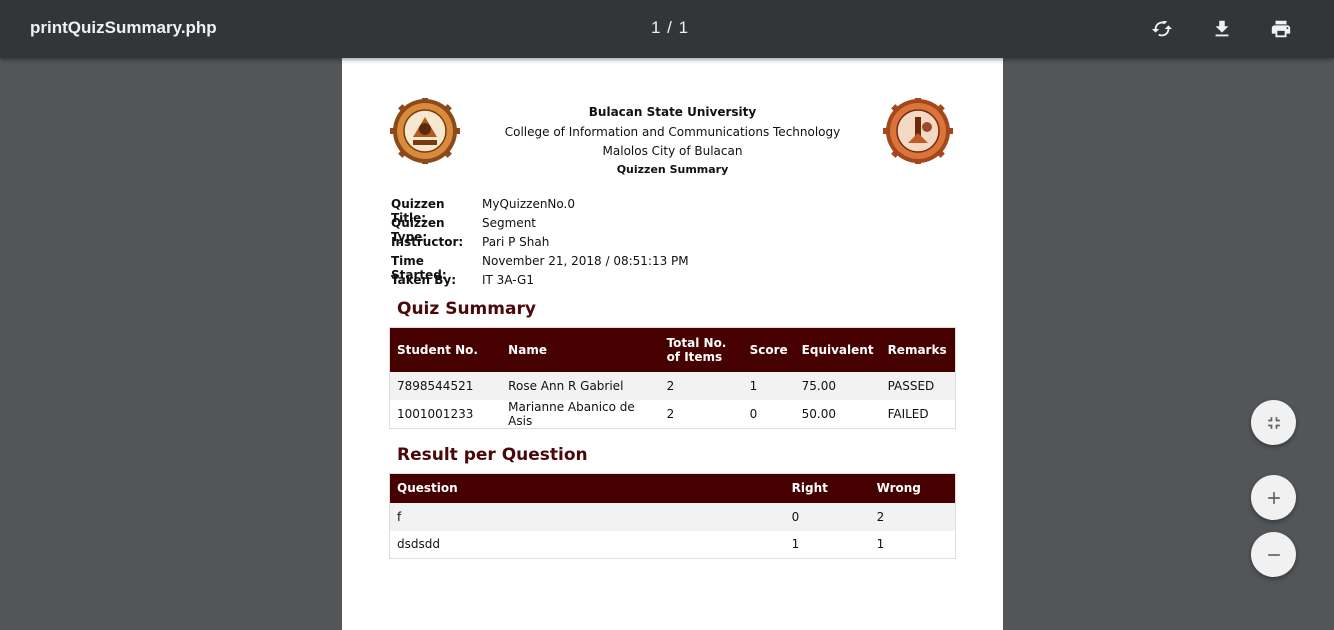 The image size is (1334, 630). I want to click on table-cell: Marianne Abanico de Asis, so click(580, 413).